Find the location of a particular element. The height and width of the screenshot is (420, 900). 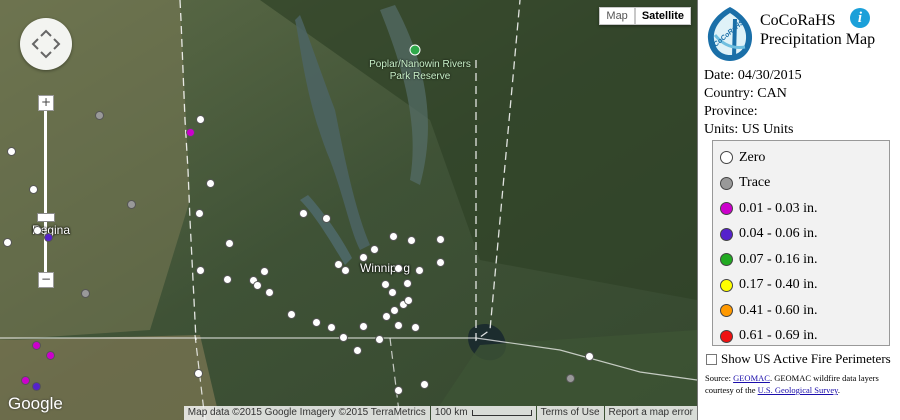

legend-item: 0.41 - 0.60 in. is located at coordinates (804, 311).